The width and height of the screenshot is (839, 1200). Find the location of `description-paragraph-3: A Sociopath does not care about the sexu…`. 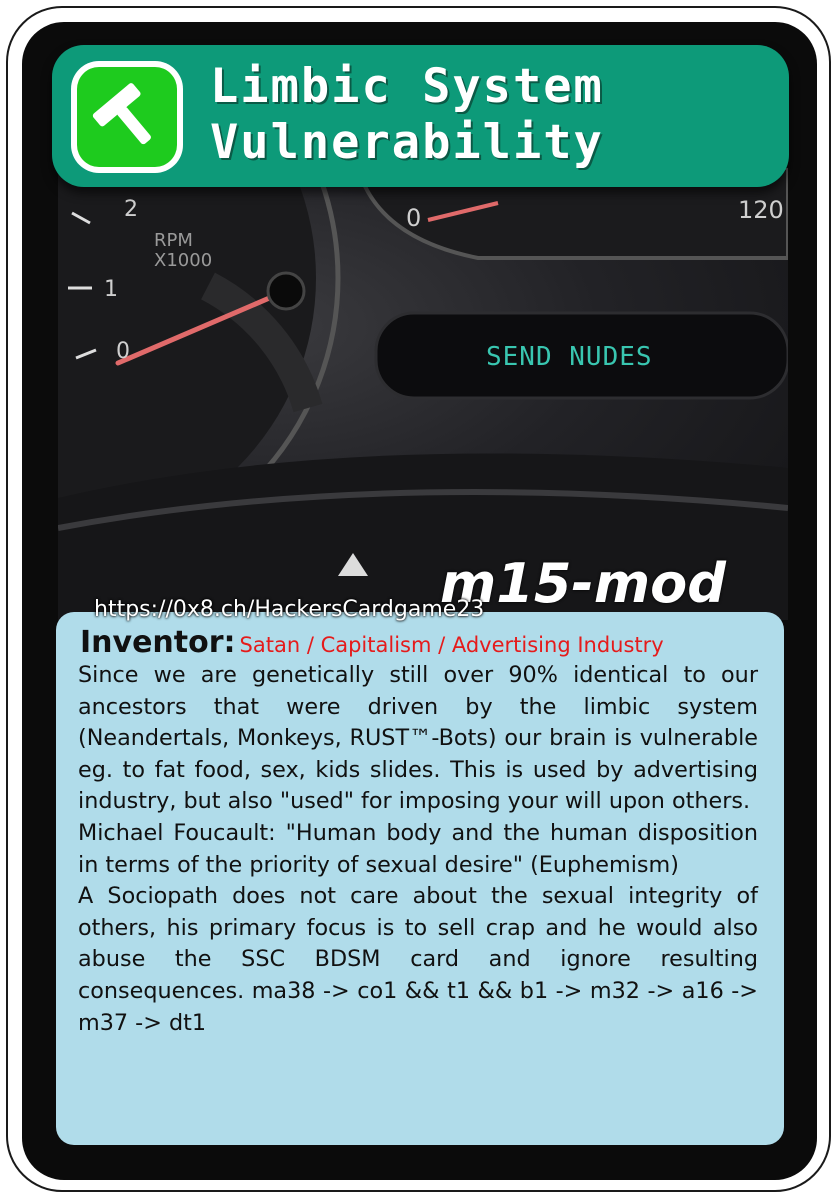

description-paragraph-3: A Sociopath does not care about the sexu… is located at coordinates (418, 959).